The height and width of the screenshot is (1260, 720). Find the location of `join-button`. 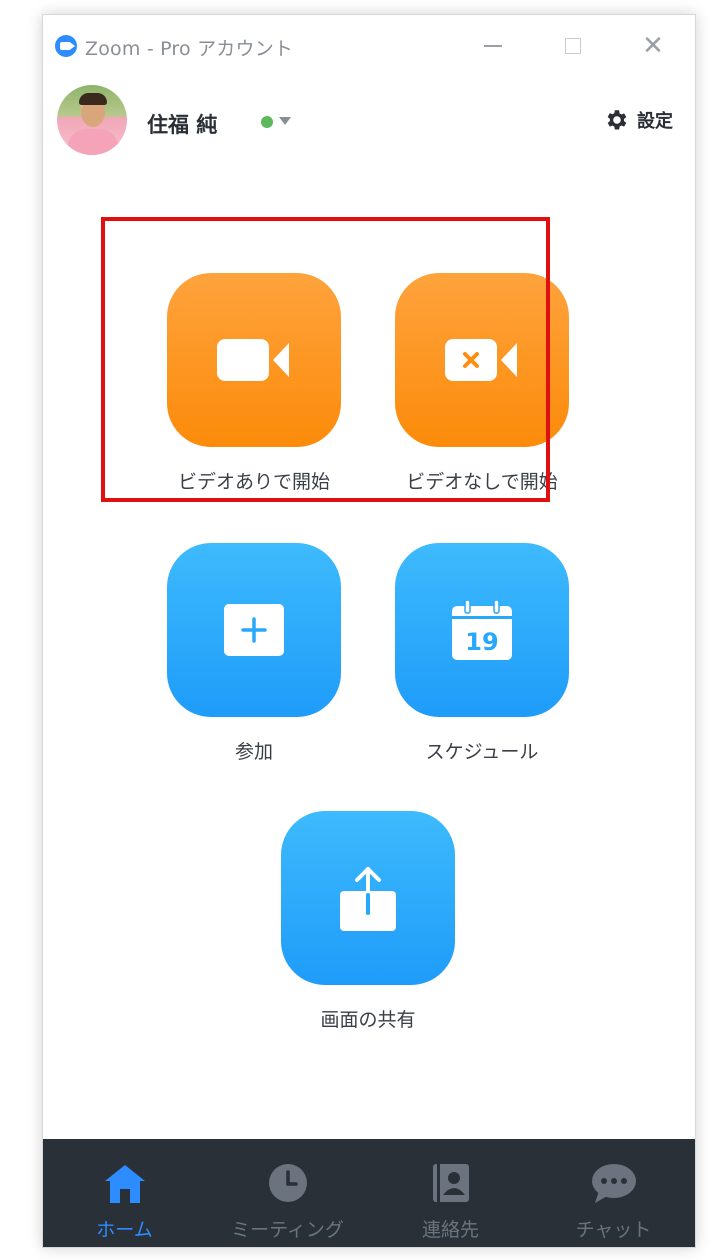

join-button is located at coordinates (254, 630).